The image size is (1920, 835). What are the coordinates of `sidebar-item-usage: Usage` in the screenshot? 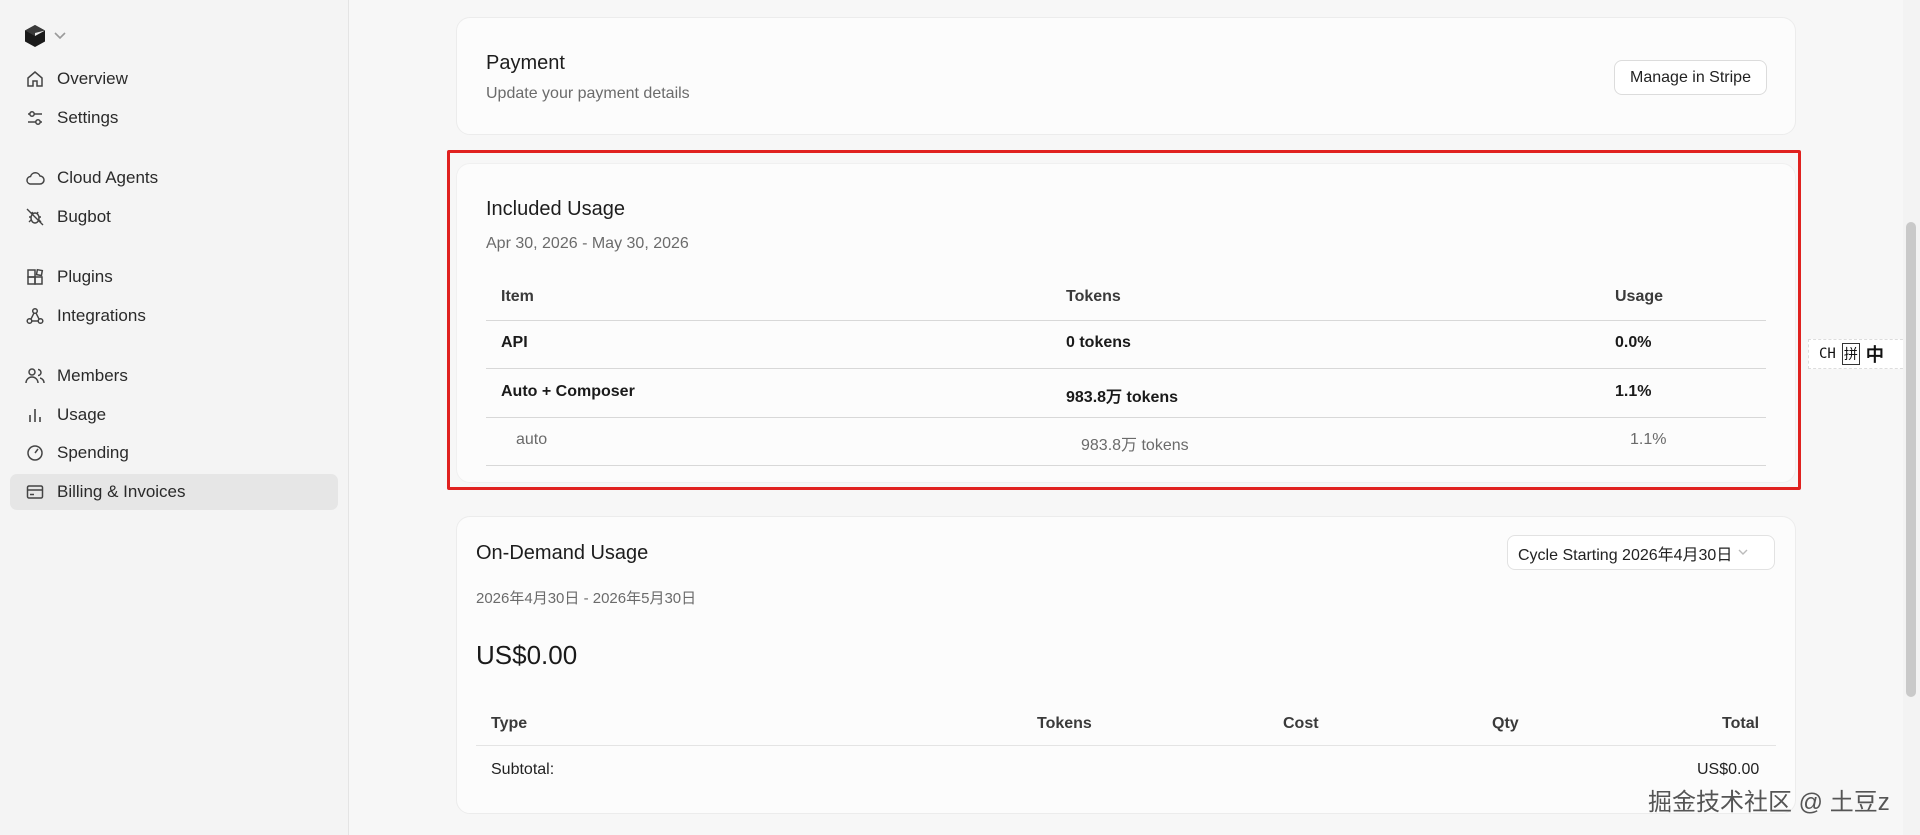 It's located at (174, 415).